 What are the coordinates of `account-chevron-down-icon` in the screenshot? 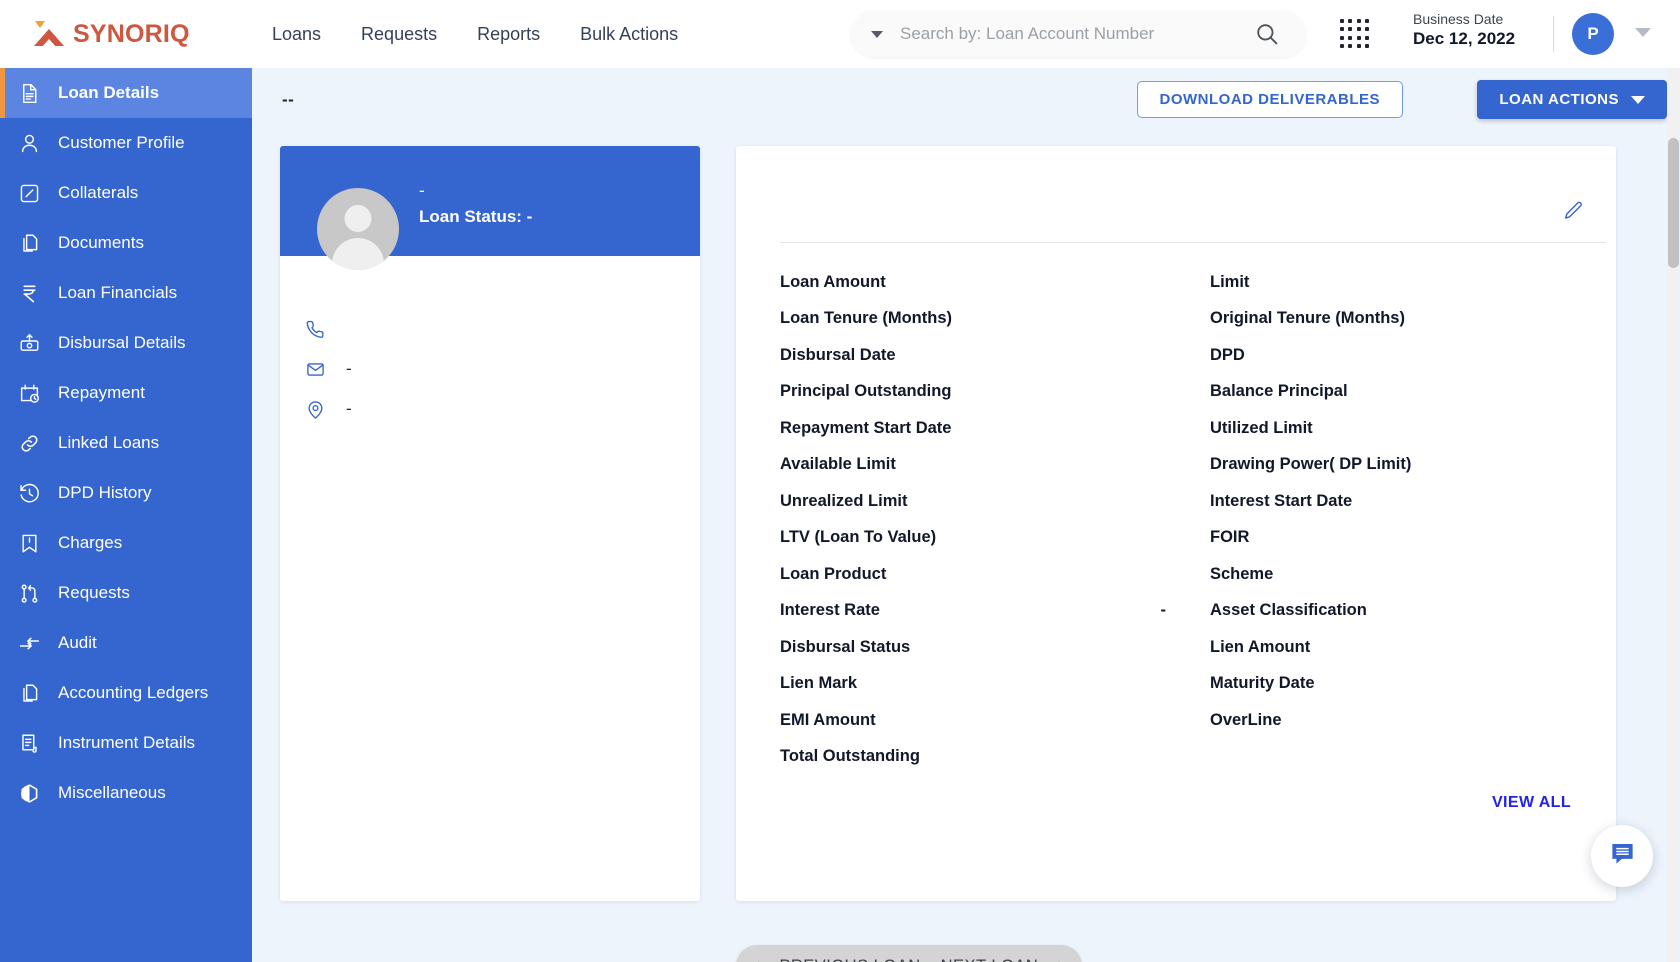 It's located at (1643, 32).